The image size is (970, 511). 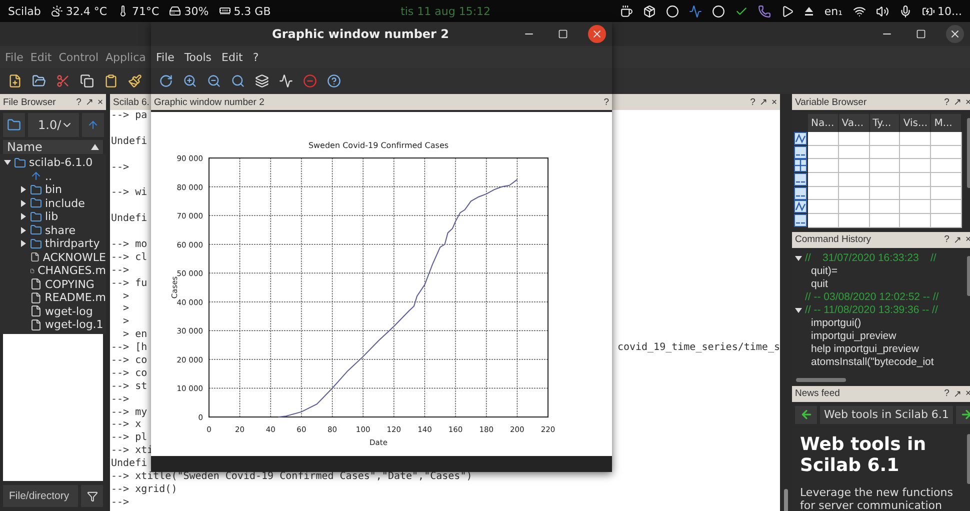 I want to click on path-dropdown: 1.0/, so click(x=54, y=125).